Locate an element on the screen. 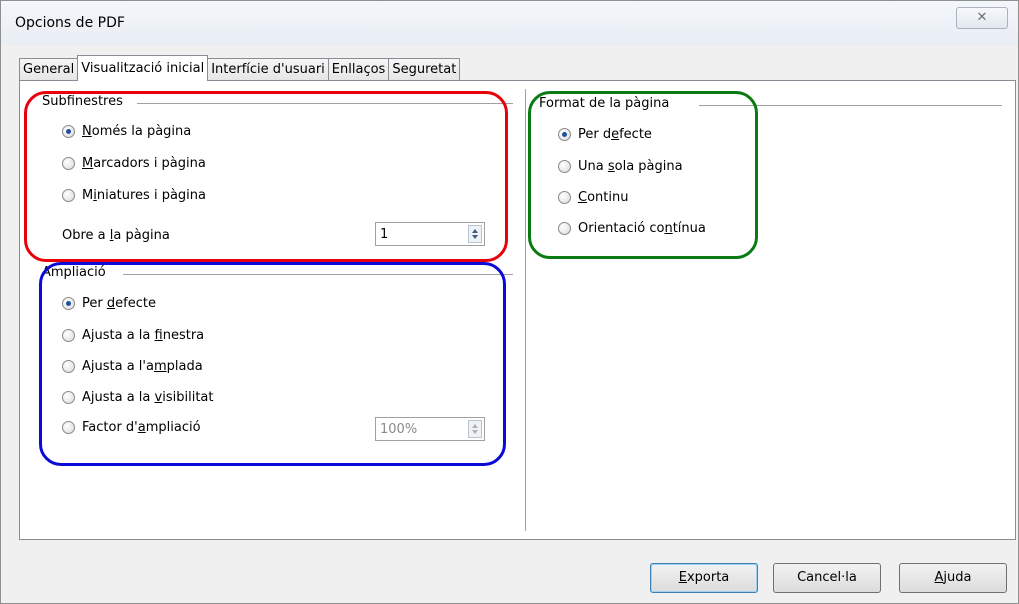 This screenshot has width=1019, height=604. title-bar: Opcions de PDF ✕ is located at coordinates (509, 23).